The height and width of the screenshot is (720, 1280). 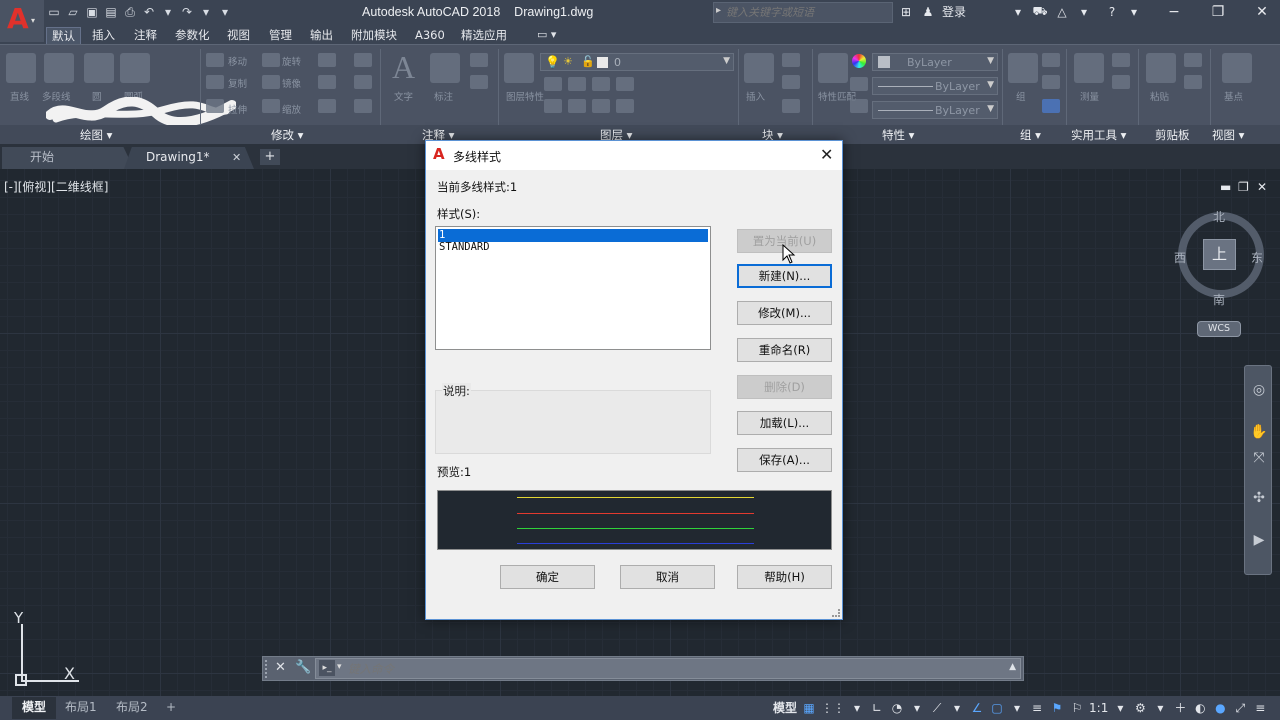 What do you see at coordinates (1219, 329) in the screenshot?
I see `wcs-menu: WCS` at bounding box center [1219, 329].